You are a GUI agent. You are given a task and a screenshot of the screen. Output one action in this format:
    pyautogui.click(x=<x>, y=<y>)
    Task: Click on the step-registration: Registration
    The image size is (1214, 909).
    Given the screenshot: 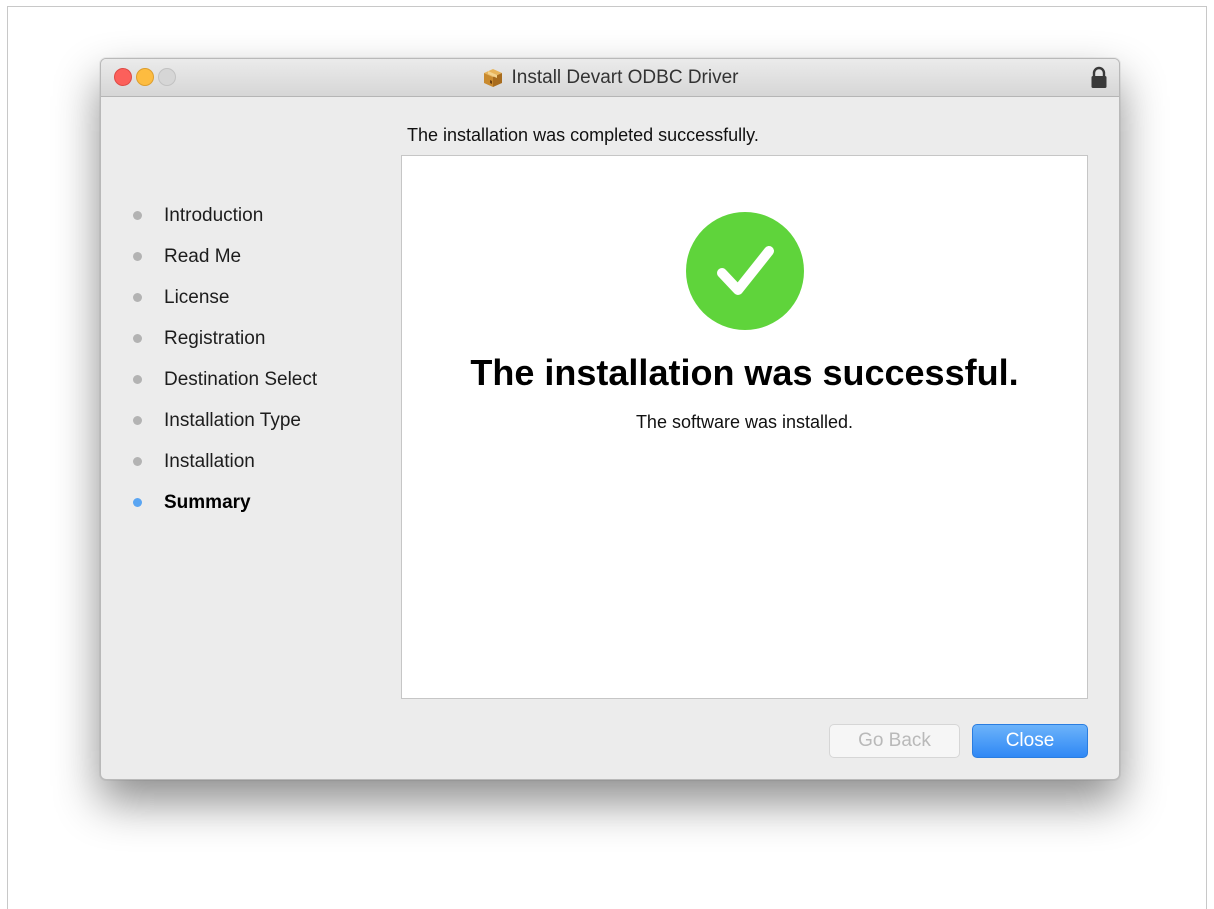 What is the action you would take?
    pyautogui.click(x=225, y=338)
    